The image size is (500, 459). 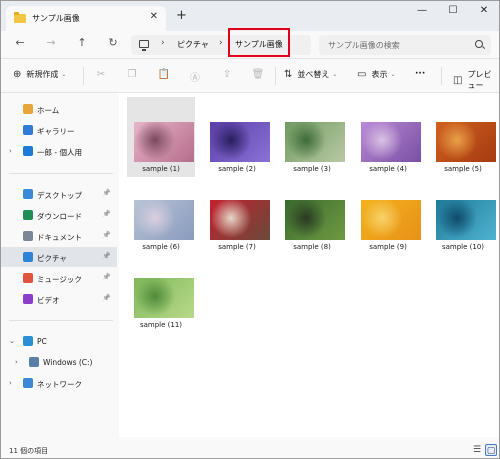 I want to click on up-button: ↑, so click(x=82, y=42).